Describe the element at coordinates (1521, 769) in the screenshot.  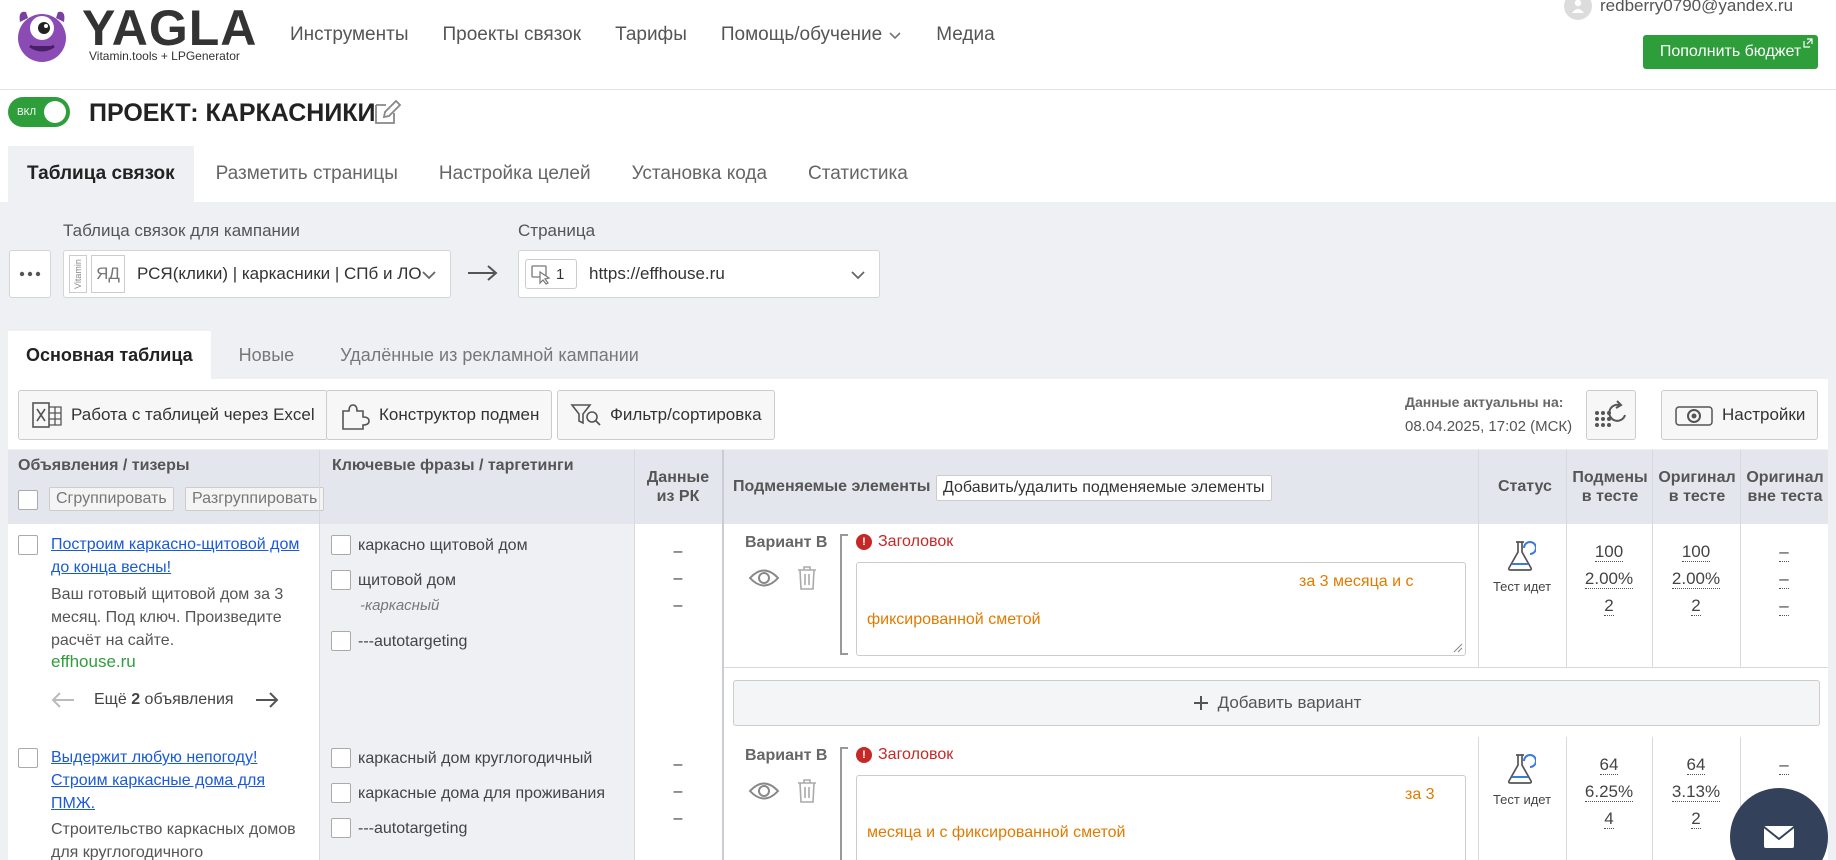
I see `flask-icon` at that location.